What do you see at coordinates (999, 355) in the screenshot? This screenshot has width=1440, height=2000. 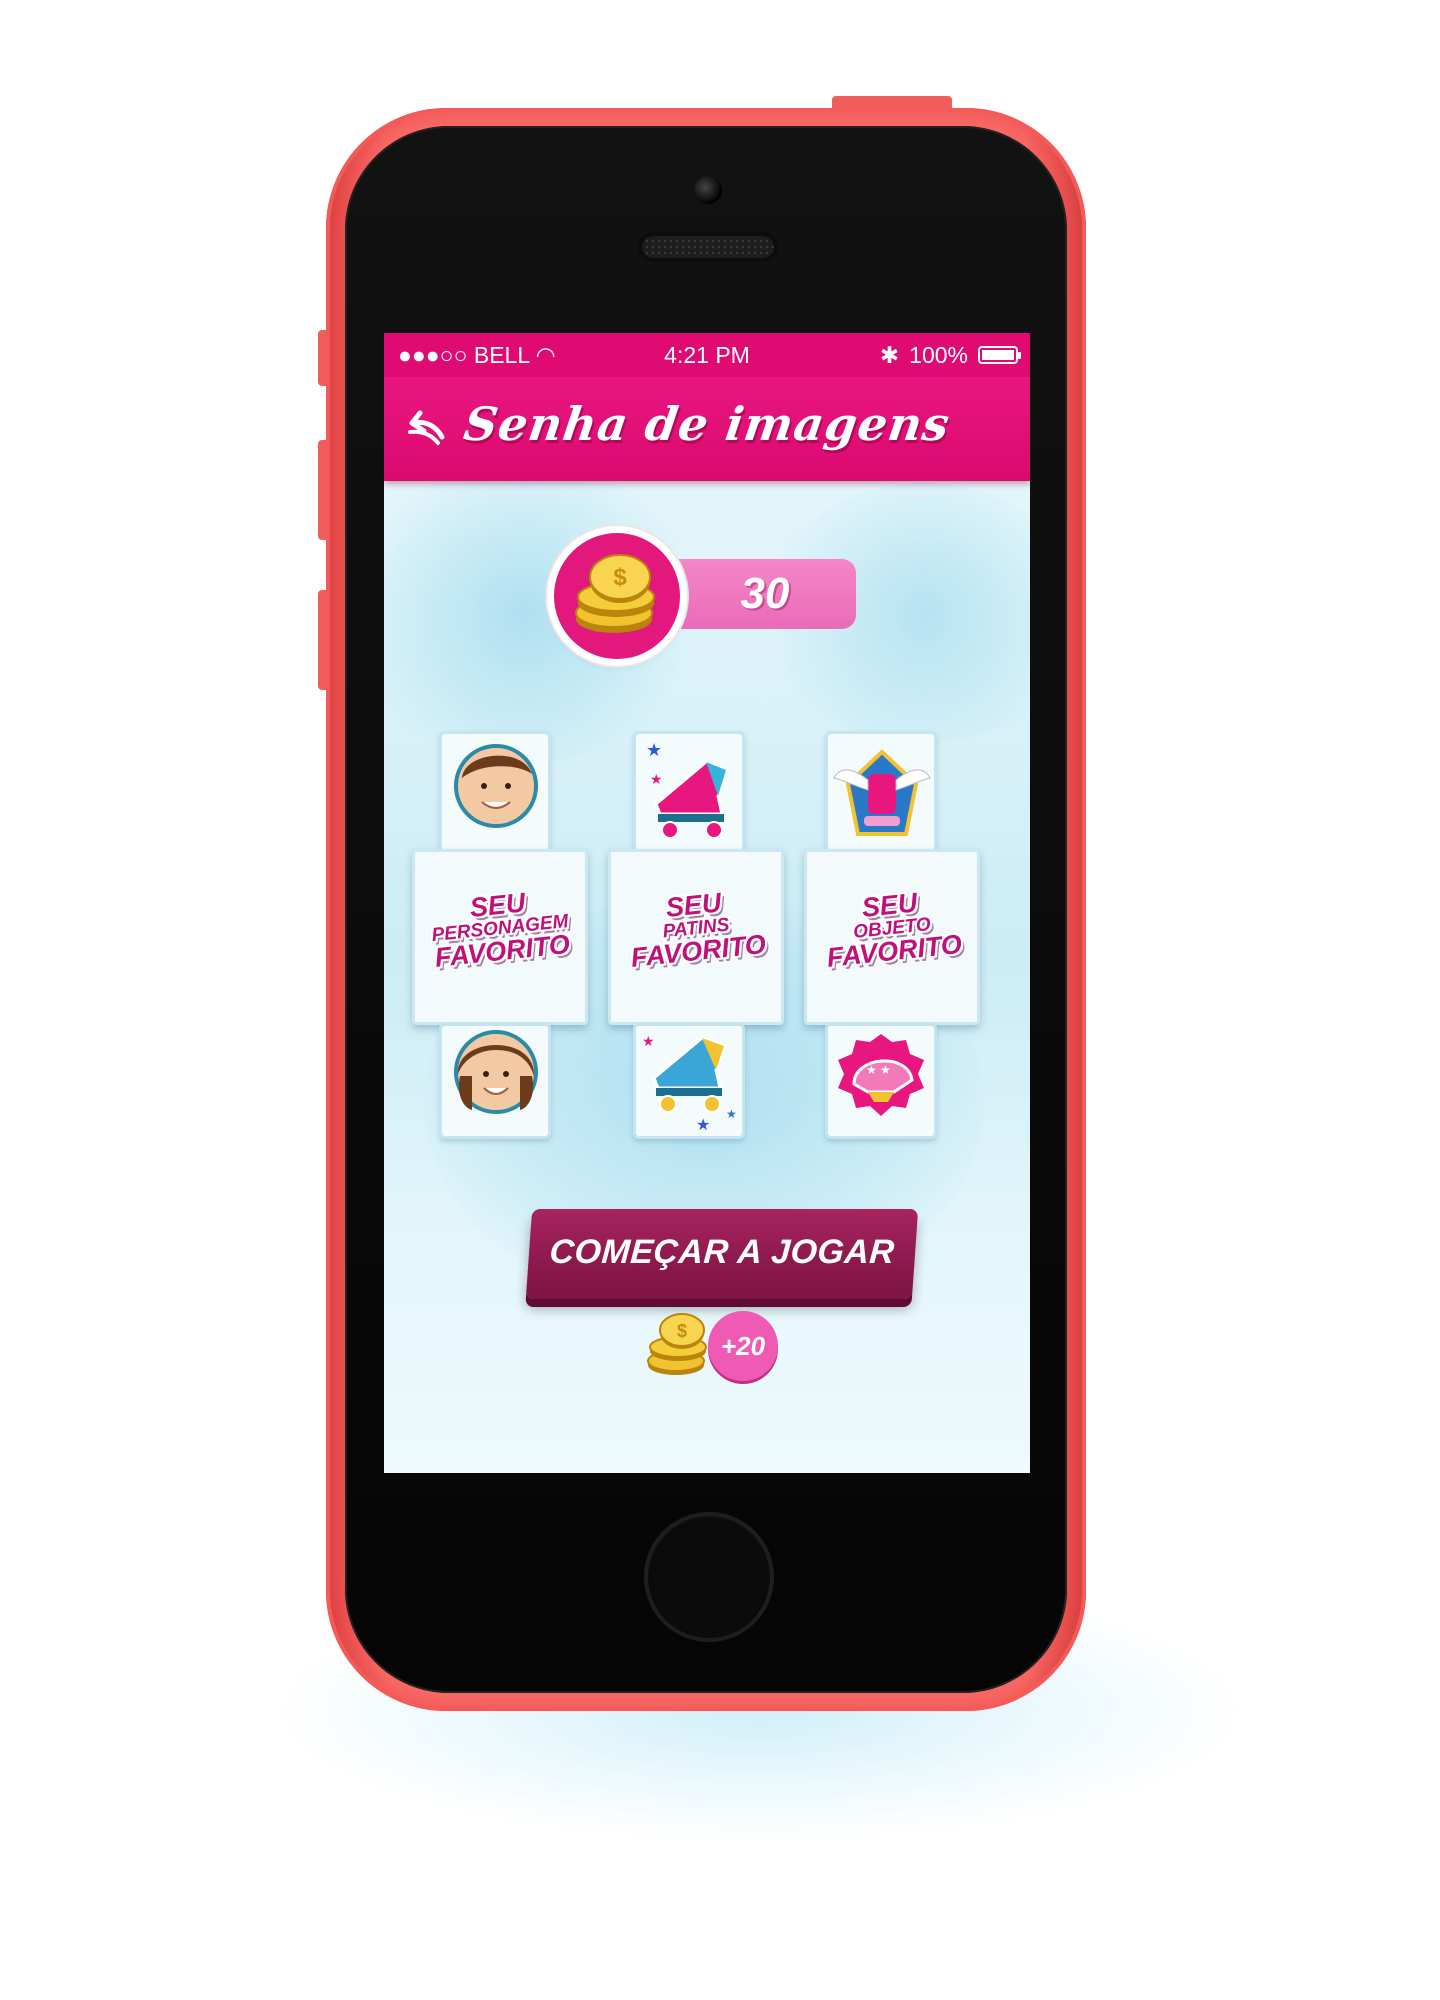 I see `battery-icon` at bounding box center [999, 355].